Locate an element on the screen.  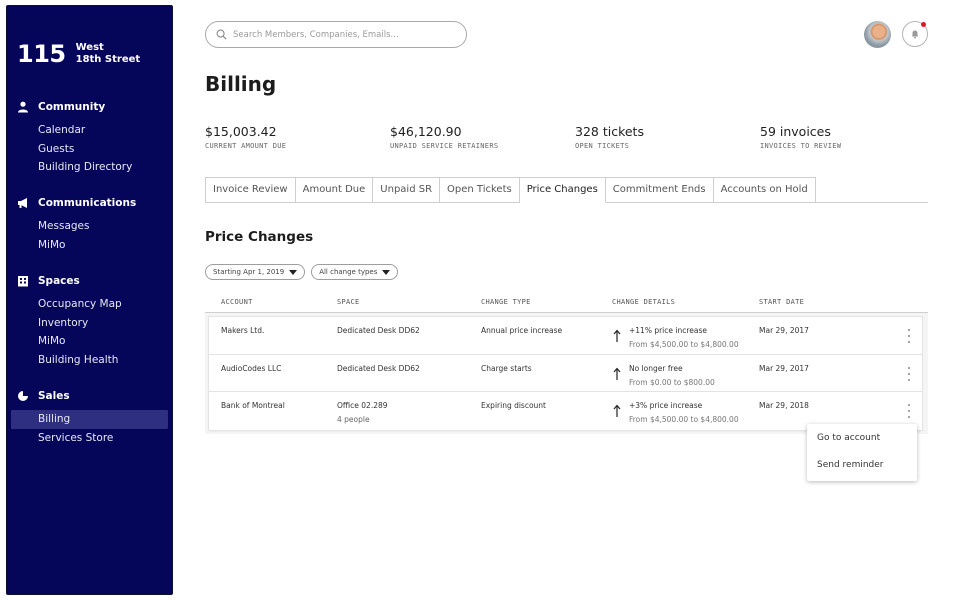
sidebar-item-occupancy-map: Occupancy Map is located at coordinates (89, 304).